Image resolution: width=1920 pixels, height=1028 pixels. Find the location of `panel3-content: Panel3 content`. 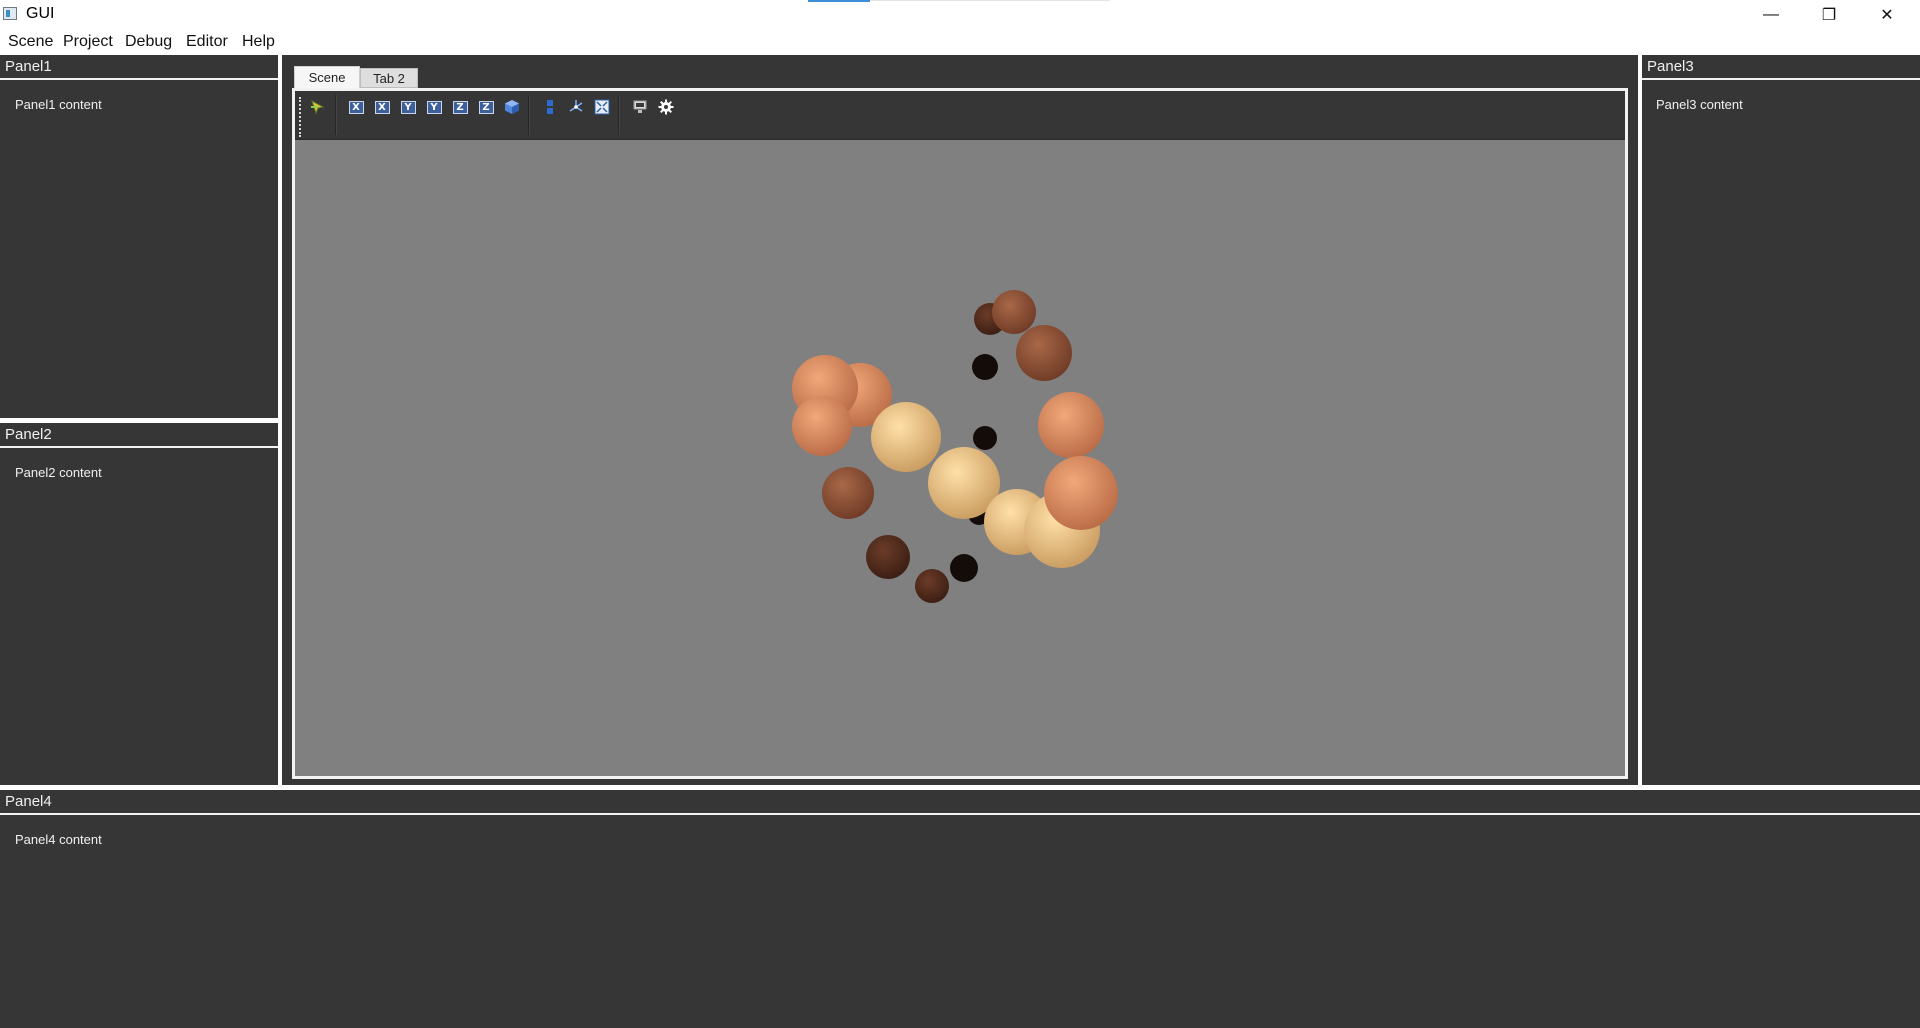

panel3-content: Panel3 content is located at coordinates (1699, 104).